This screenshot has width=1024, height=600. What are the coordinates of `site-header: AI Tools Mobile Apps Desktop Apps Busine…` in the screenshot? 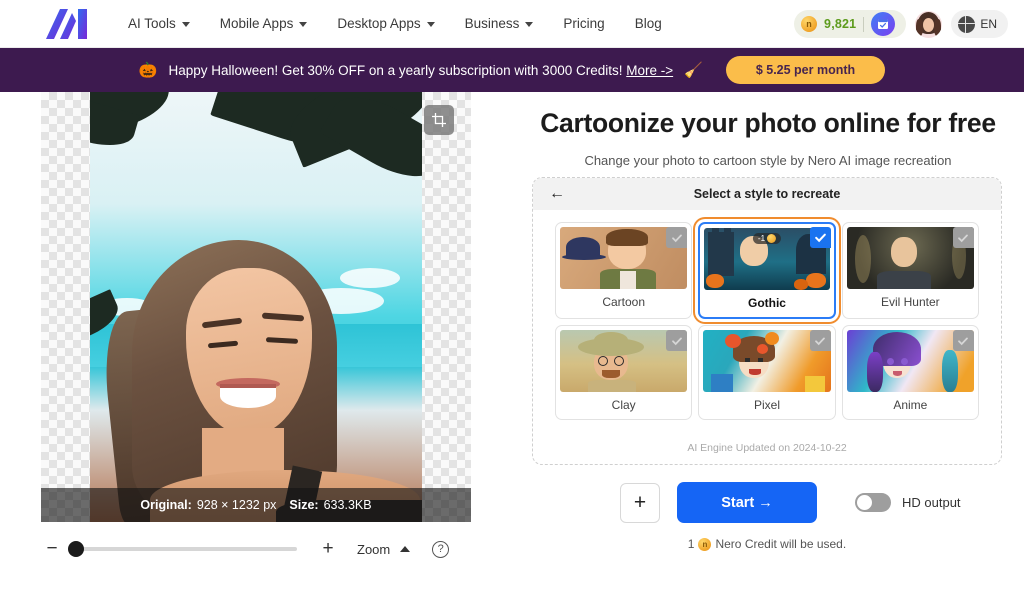 It's located at (512, 24).